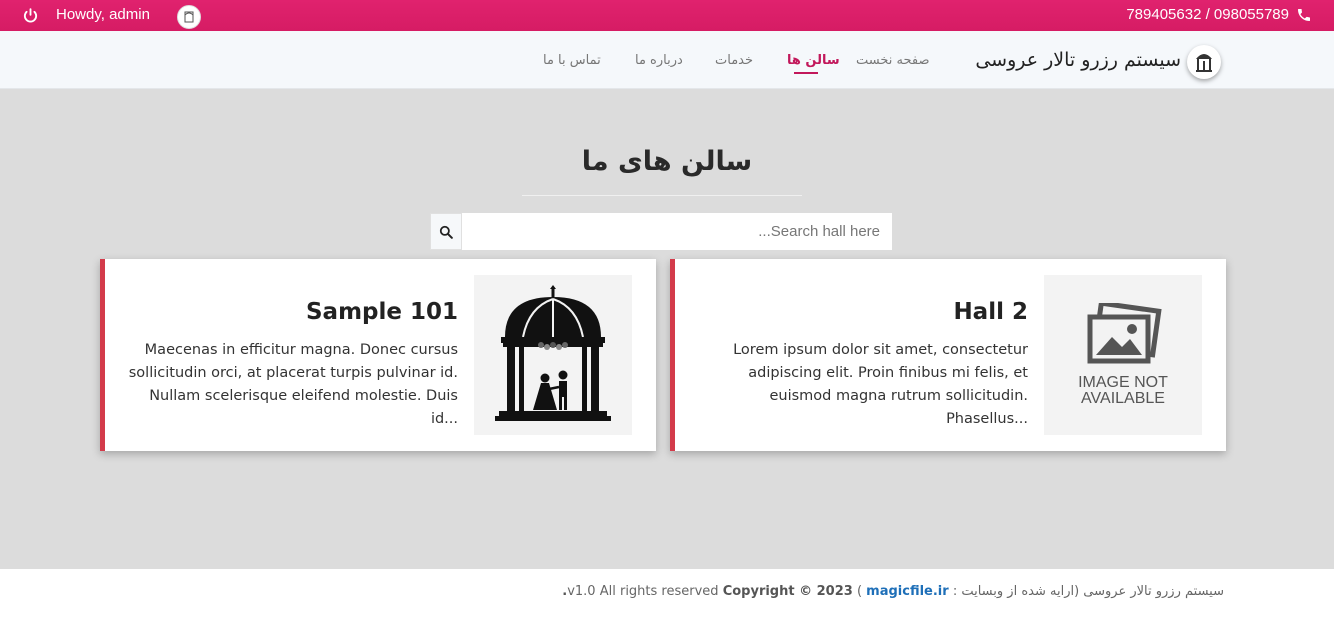  I want to click on nav-item-services: خدمات, so click(734, 60).